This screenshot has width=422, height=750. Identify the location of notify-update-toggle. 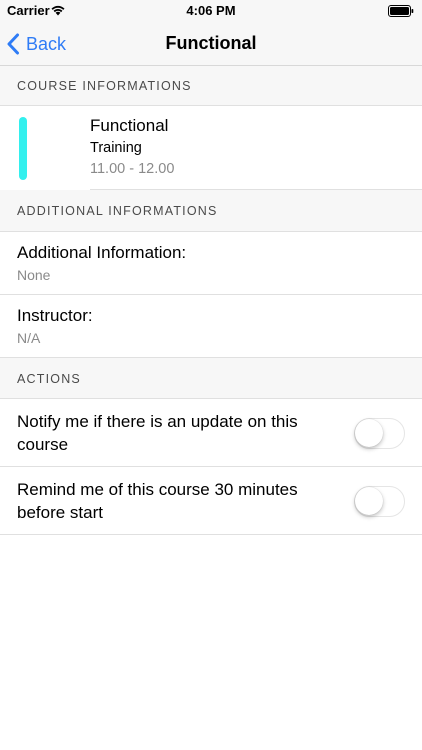
(379, 433).